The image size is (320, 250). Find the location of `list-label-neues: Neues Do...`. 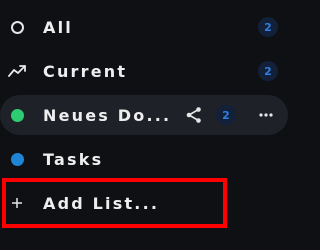

list-label-neues: Neues Do... is located at coordinates (107, 115).